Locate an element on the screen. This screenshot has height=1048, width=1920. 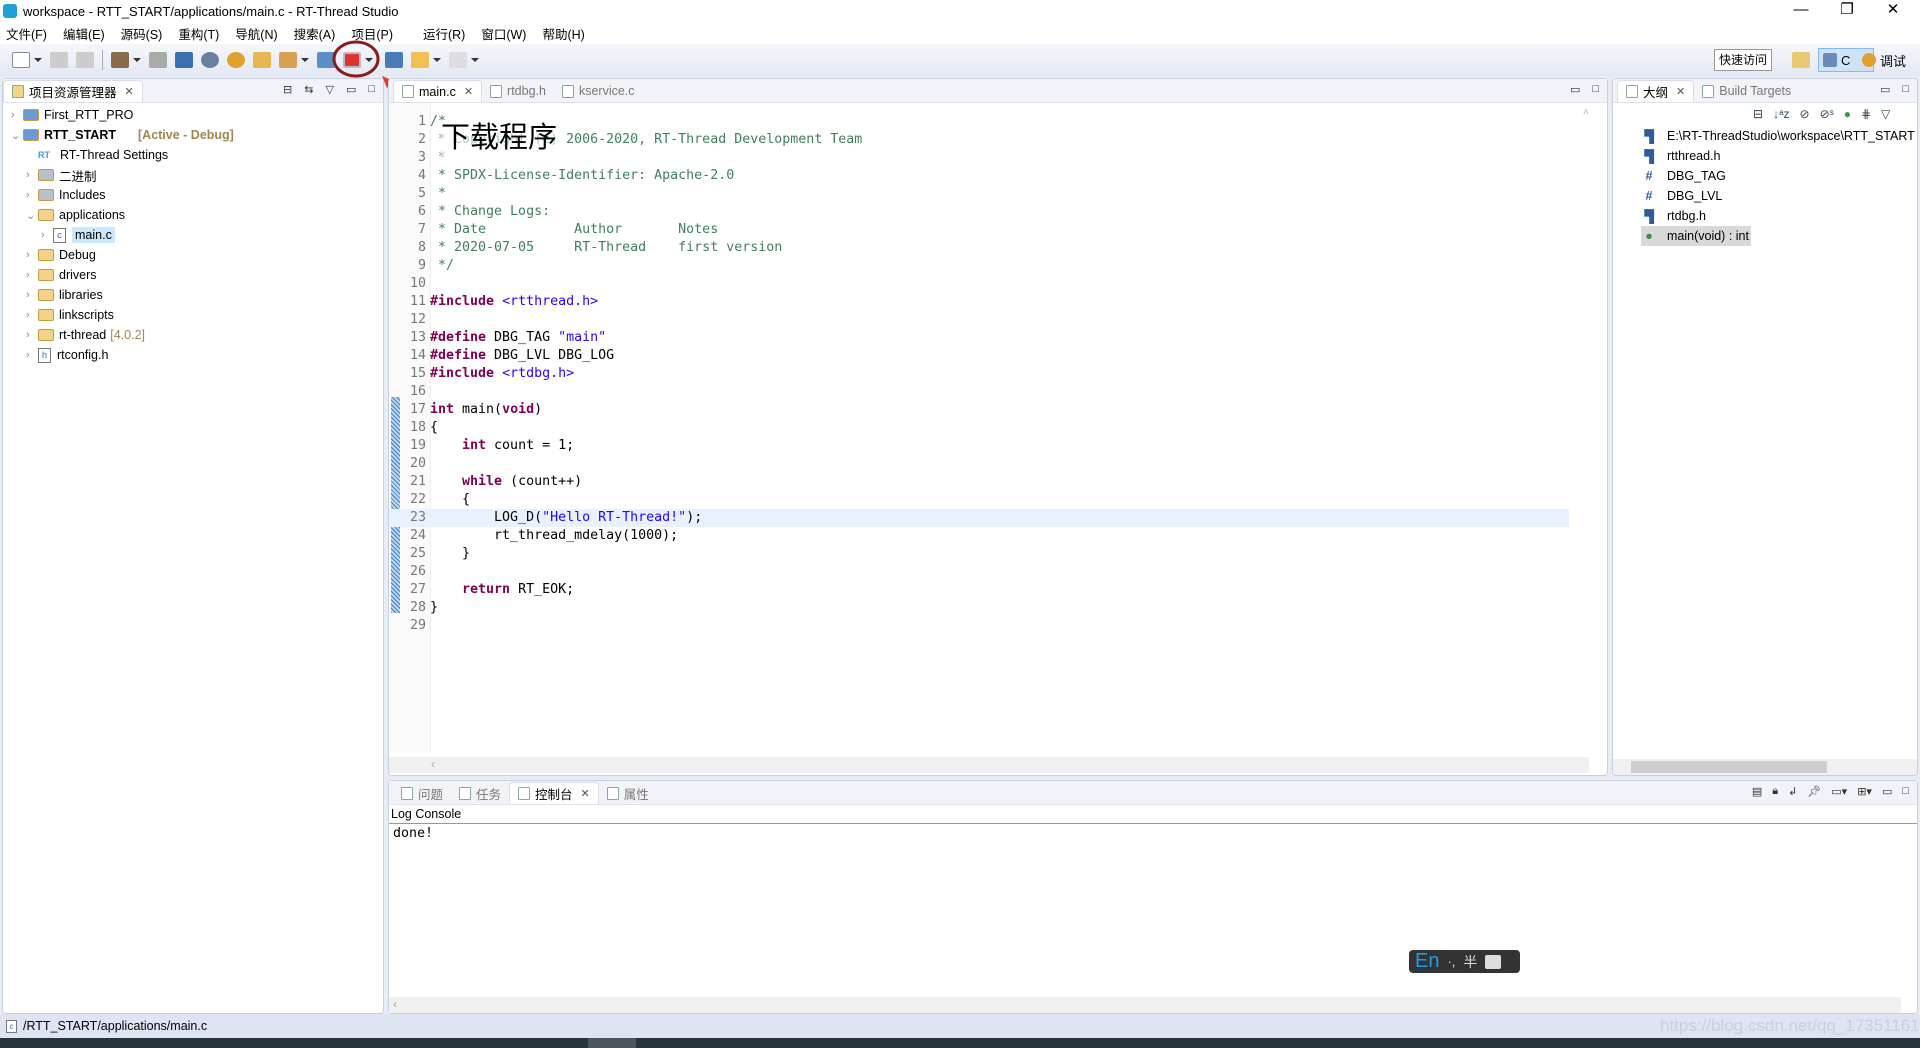
code-line: 25 } is located at coordinates (979, 554).